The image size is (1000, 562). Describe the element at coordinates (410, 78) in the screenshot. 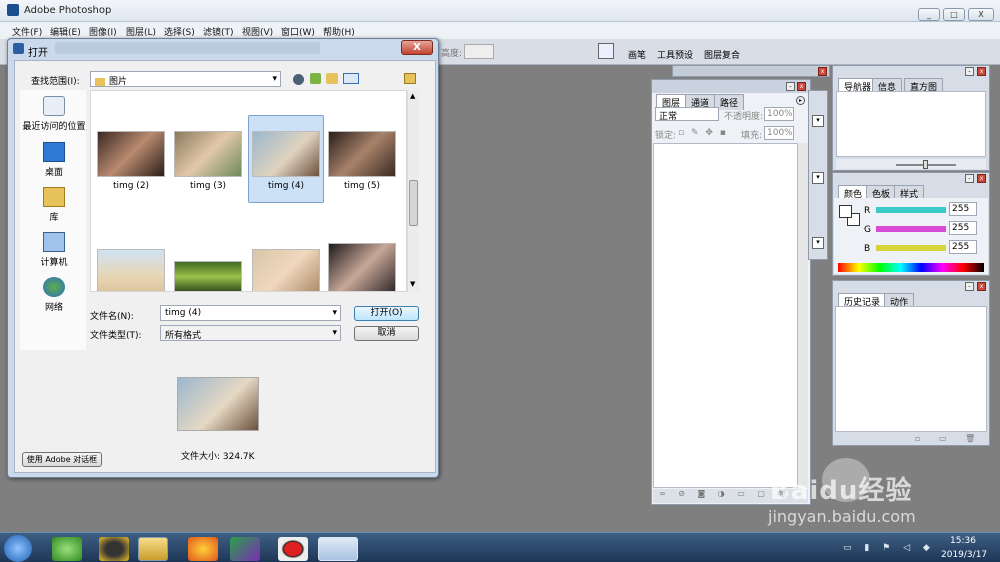

I see `desktop-folder-icon` at that location.